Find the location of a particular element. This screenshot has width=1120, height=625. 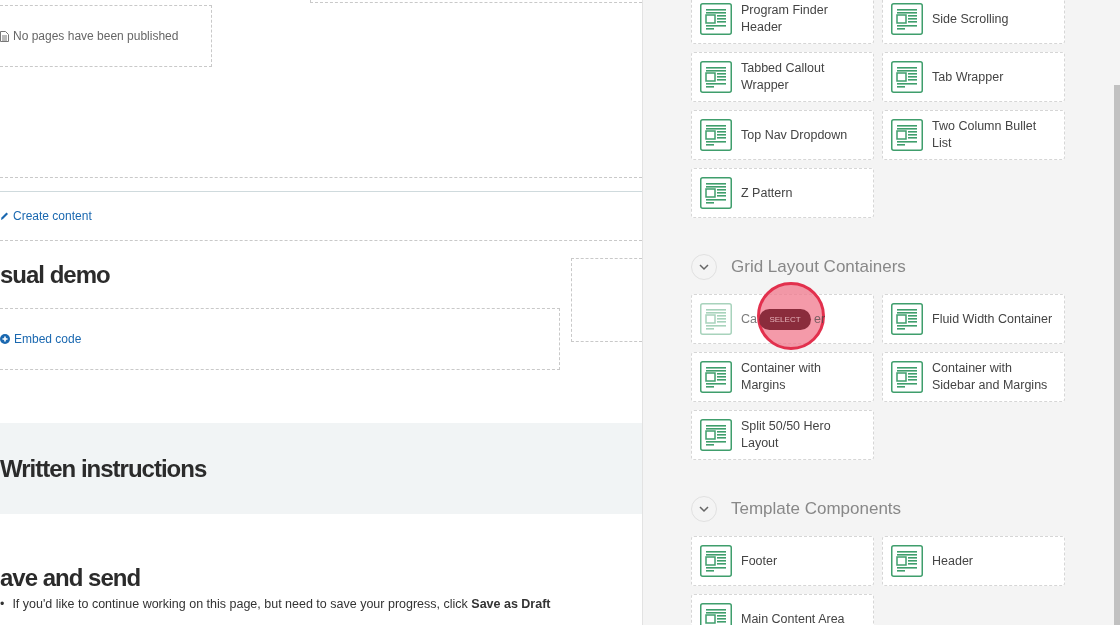

component-label: Z Pattern is located at coordinates (767, 193).